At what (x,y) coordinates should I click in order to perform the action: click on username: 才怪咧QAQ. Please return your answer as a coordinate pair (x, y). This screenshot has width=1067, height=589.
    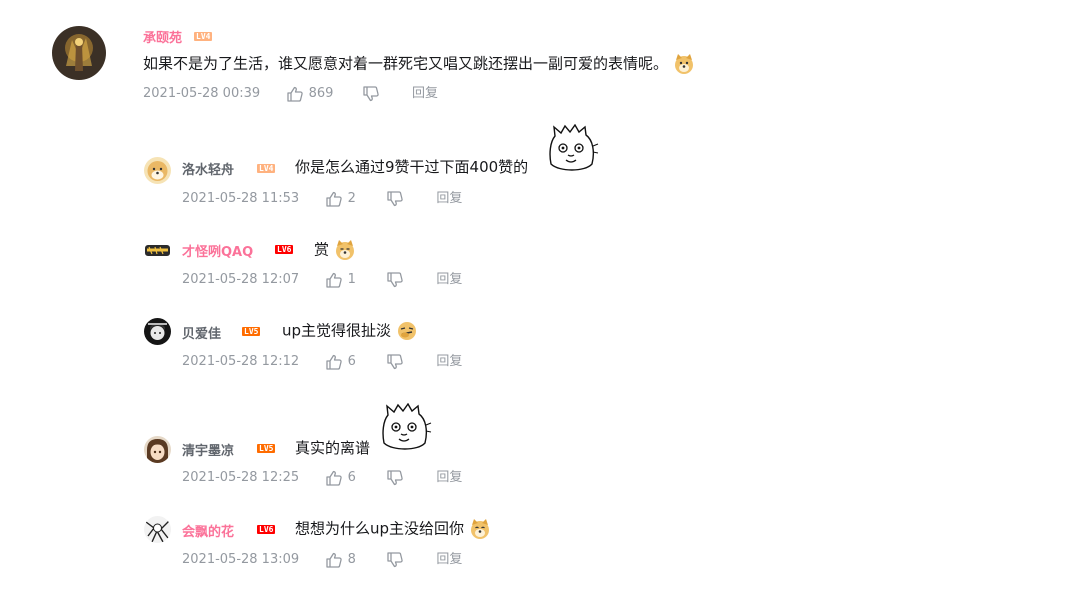
    Looking at the image, I should click on (217, 250).